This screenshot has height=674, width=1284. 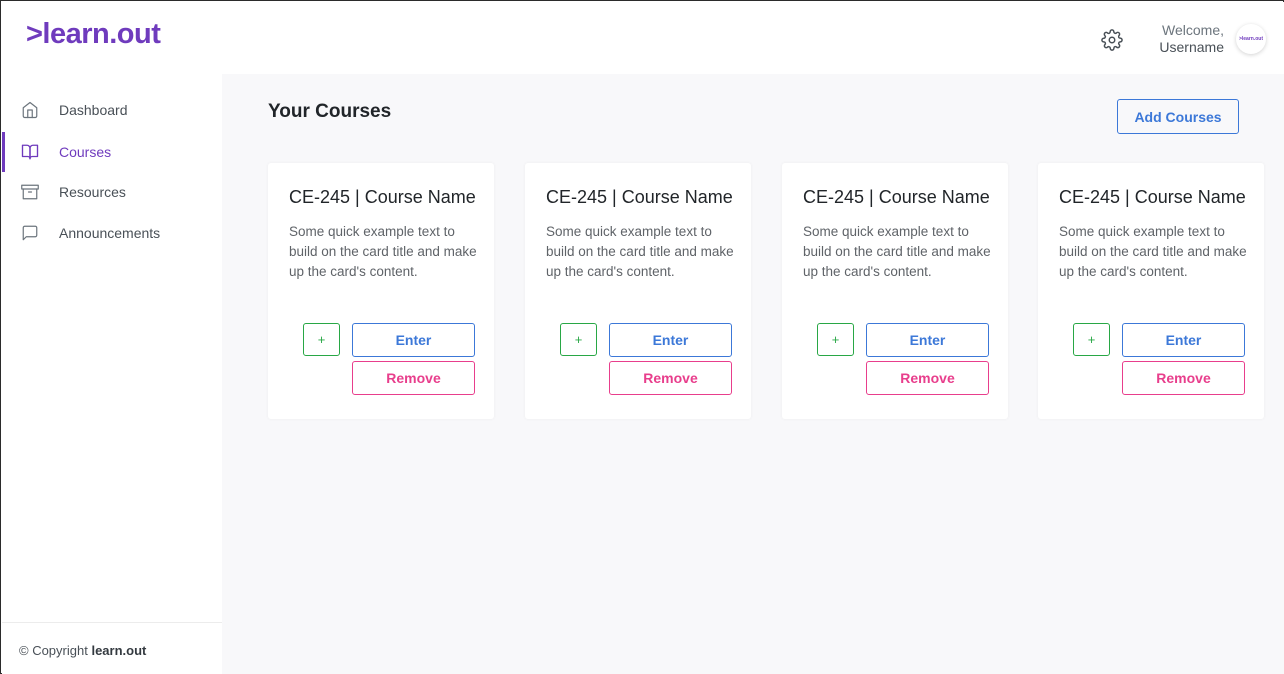 I want to click on page-title: Your Courses, so click(x=330, y=111).